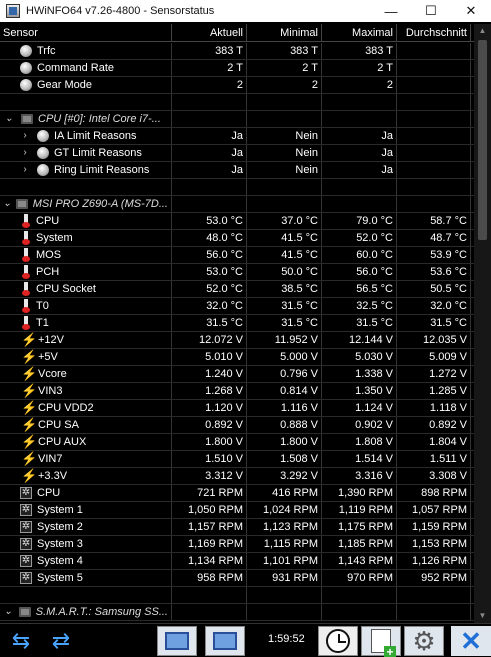 The image size is (491, 657). I want to click on sensor-row: T0 32.0 °C 31.5 °C 32.5 °C 32.0 °C, so click(237, 306).